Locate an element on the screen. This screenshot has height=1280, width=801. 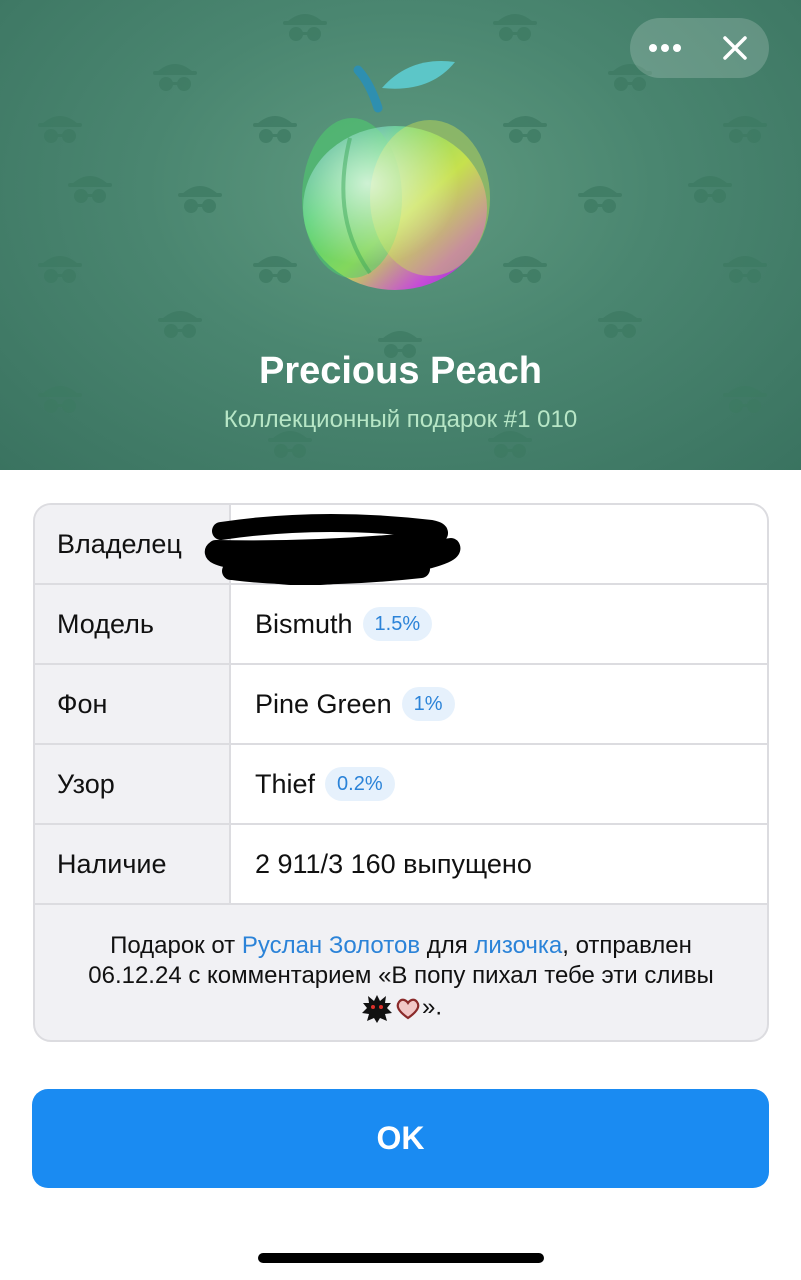
redaction-scribble is located at coordinates (332, 549).